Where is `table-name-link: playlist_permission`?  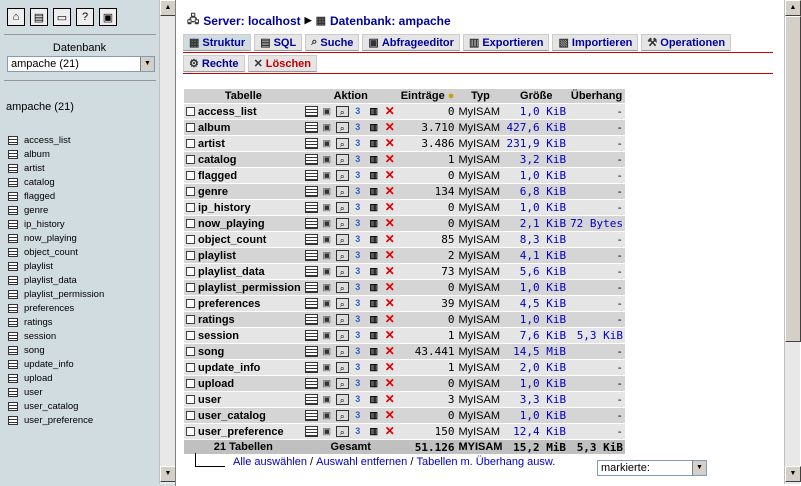
table-name-link: playlist_permission is located at coordinates (249, 288).